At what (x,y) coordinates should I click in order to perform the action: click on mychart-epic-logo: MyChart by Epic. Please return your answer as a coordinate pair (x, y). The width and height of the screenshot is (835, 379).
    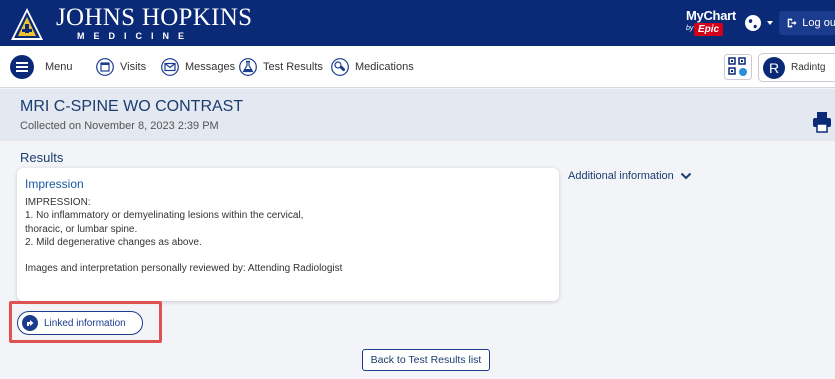
    Looking at the image, I should click on (711, 23).